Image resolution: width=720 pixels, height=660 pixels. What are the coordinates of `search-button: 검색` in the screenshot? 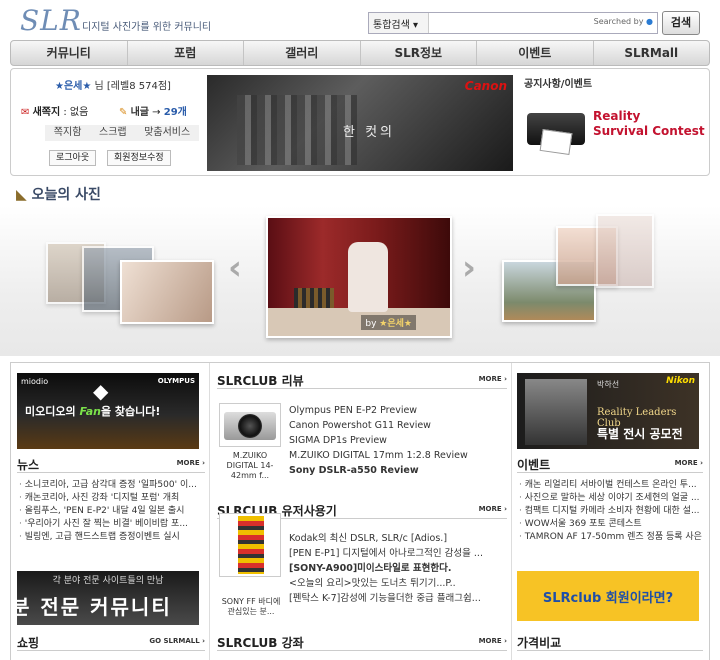 It's located at (681, 23).